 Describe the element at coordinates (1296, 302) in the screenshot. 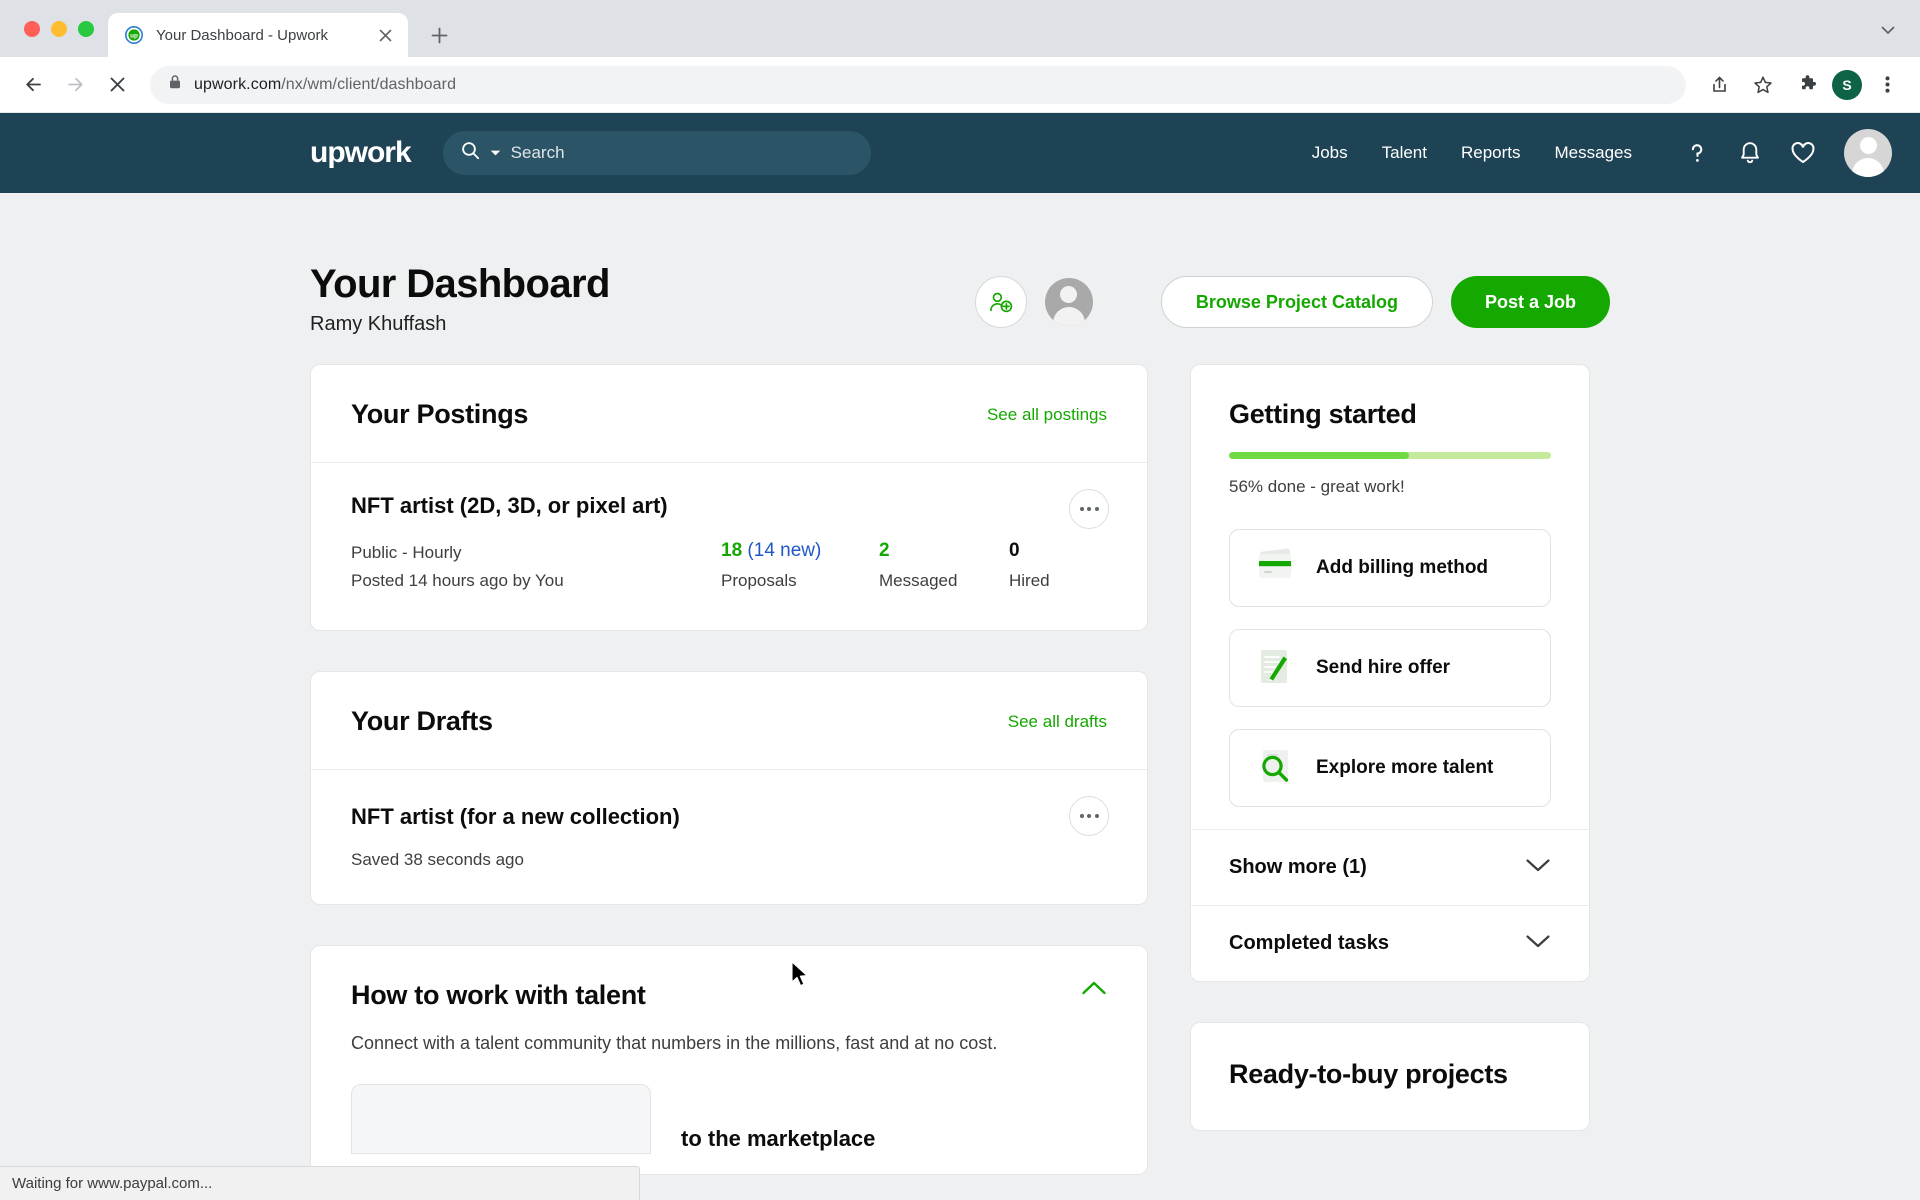

I see `browse-project-catalog-button: Browse Project Catalog` at that location.